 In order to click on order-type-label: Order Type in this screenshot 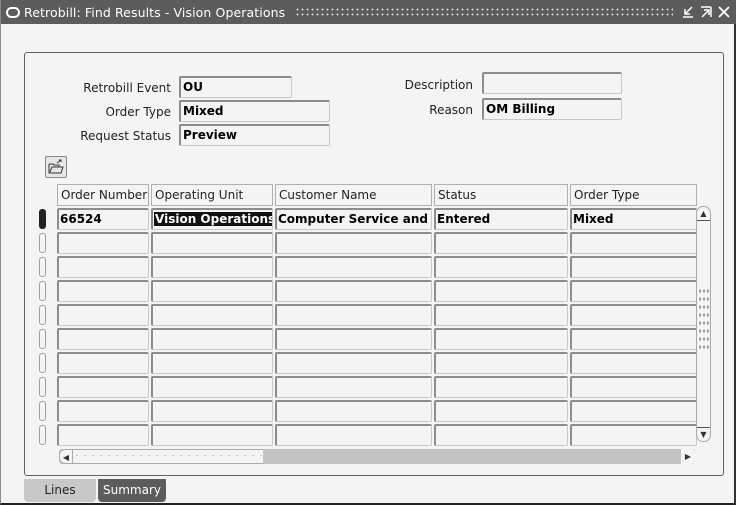, I will do `click(138, 112)`.